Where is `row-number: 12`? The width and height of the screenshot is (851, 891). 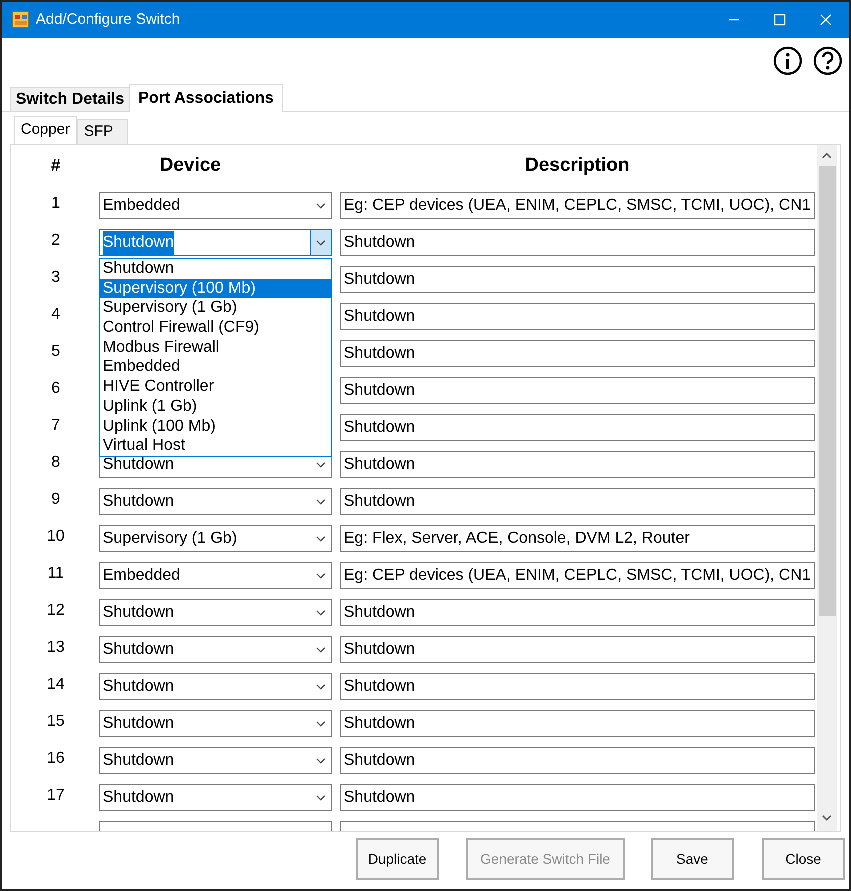 row-number: 12 is located at coordinates (56, 610).